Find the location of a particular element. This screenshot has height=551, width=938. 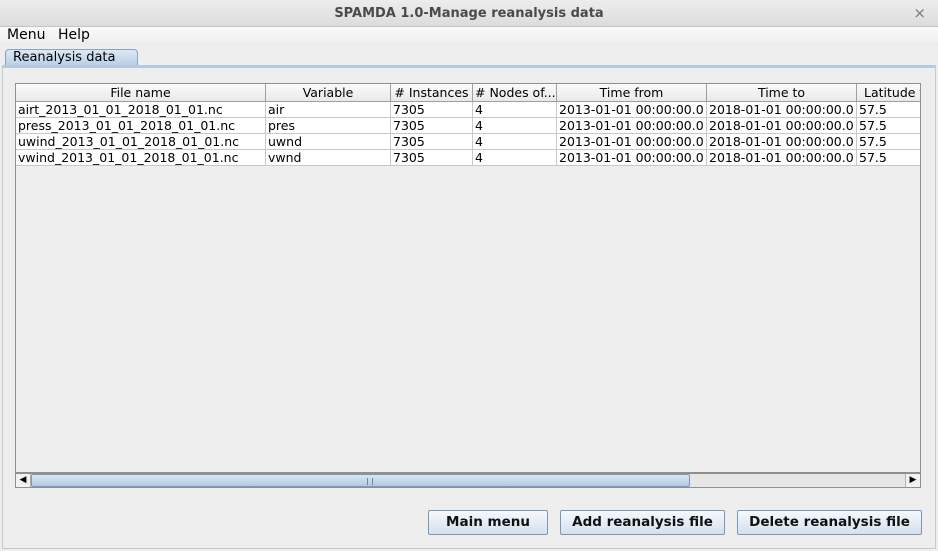

column-header-variable: Variable is located at coordinates (328, 93).